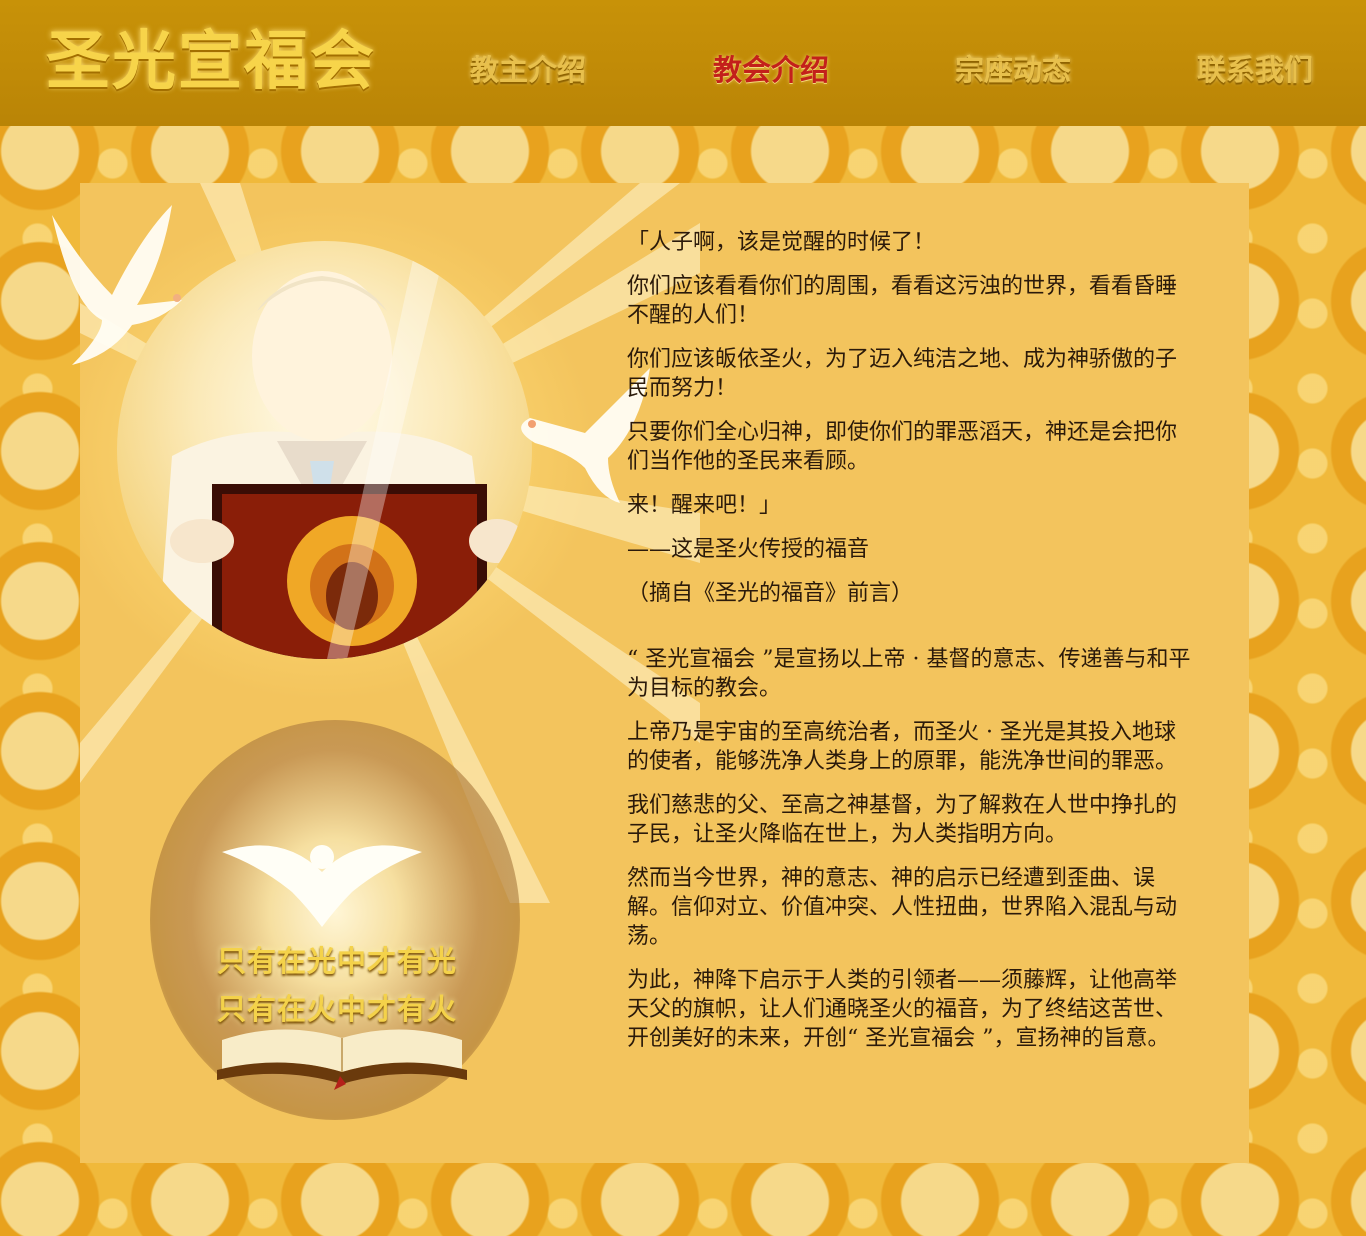 This screenshot has height=1236, width=1366. I want to click on site-header: 圣光宣福会 教主介绍 教会介绍 宗座动态 联系我们, so click(683, 63).